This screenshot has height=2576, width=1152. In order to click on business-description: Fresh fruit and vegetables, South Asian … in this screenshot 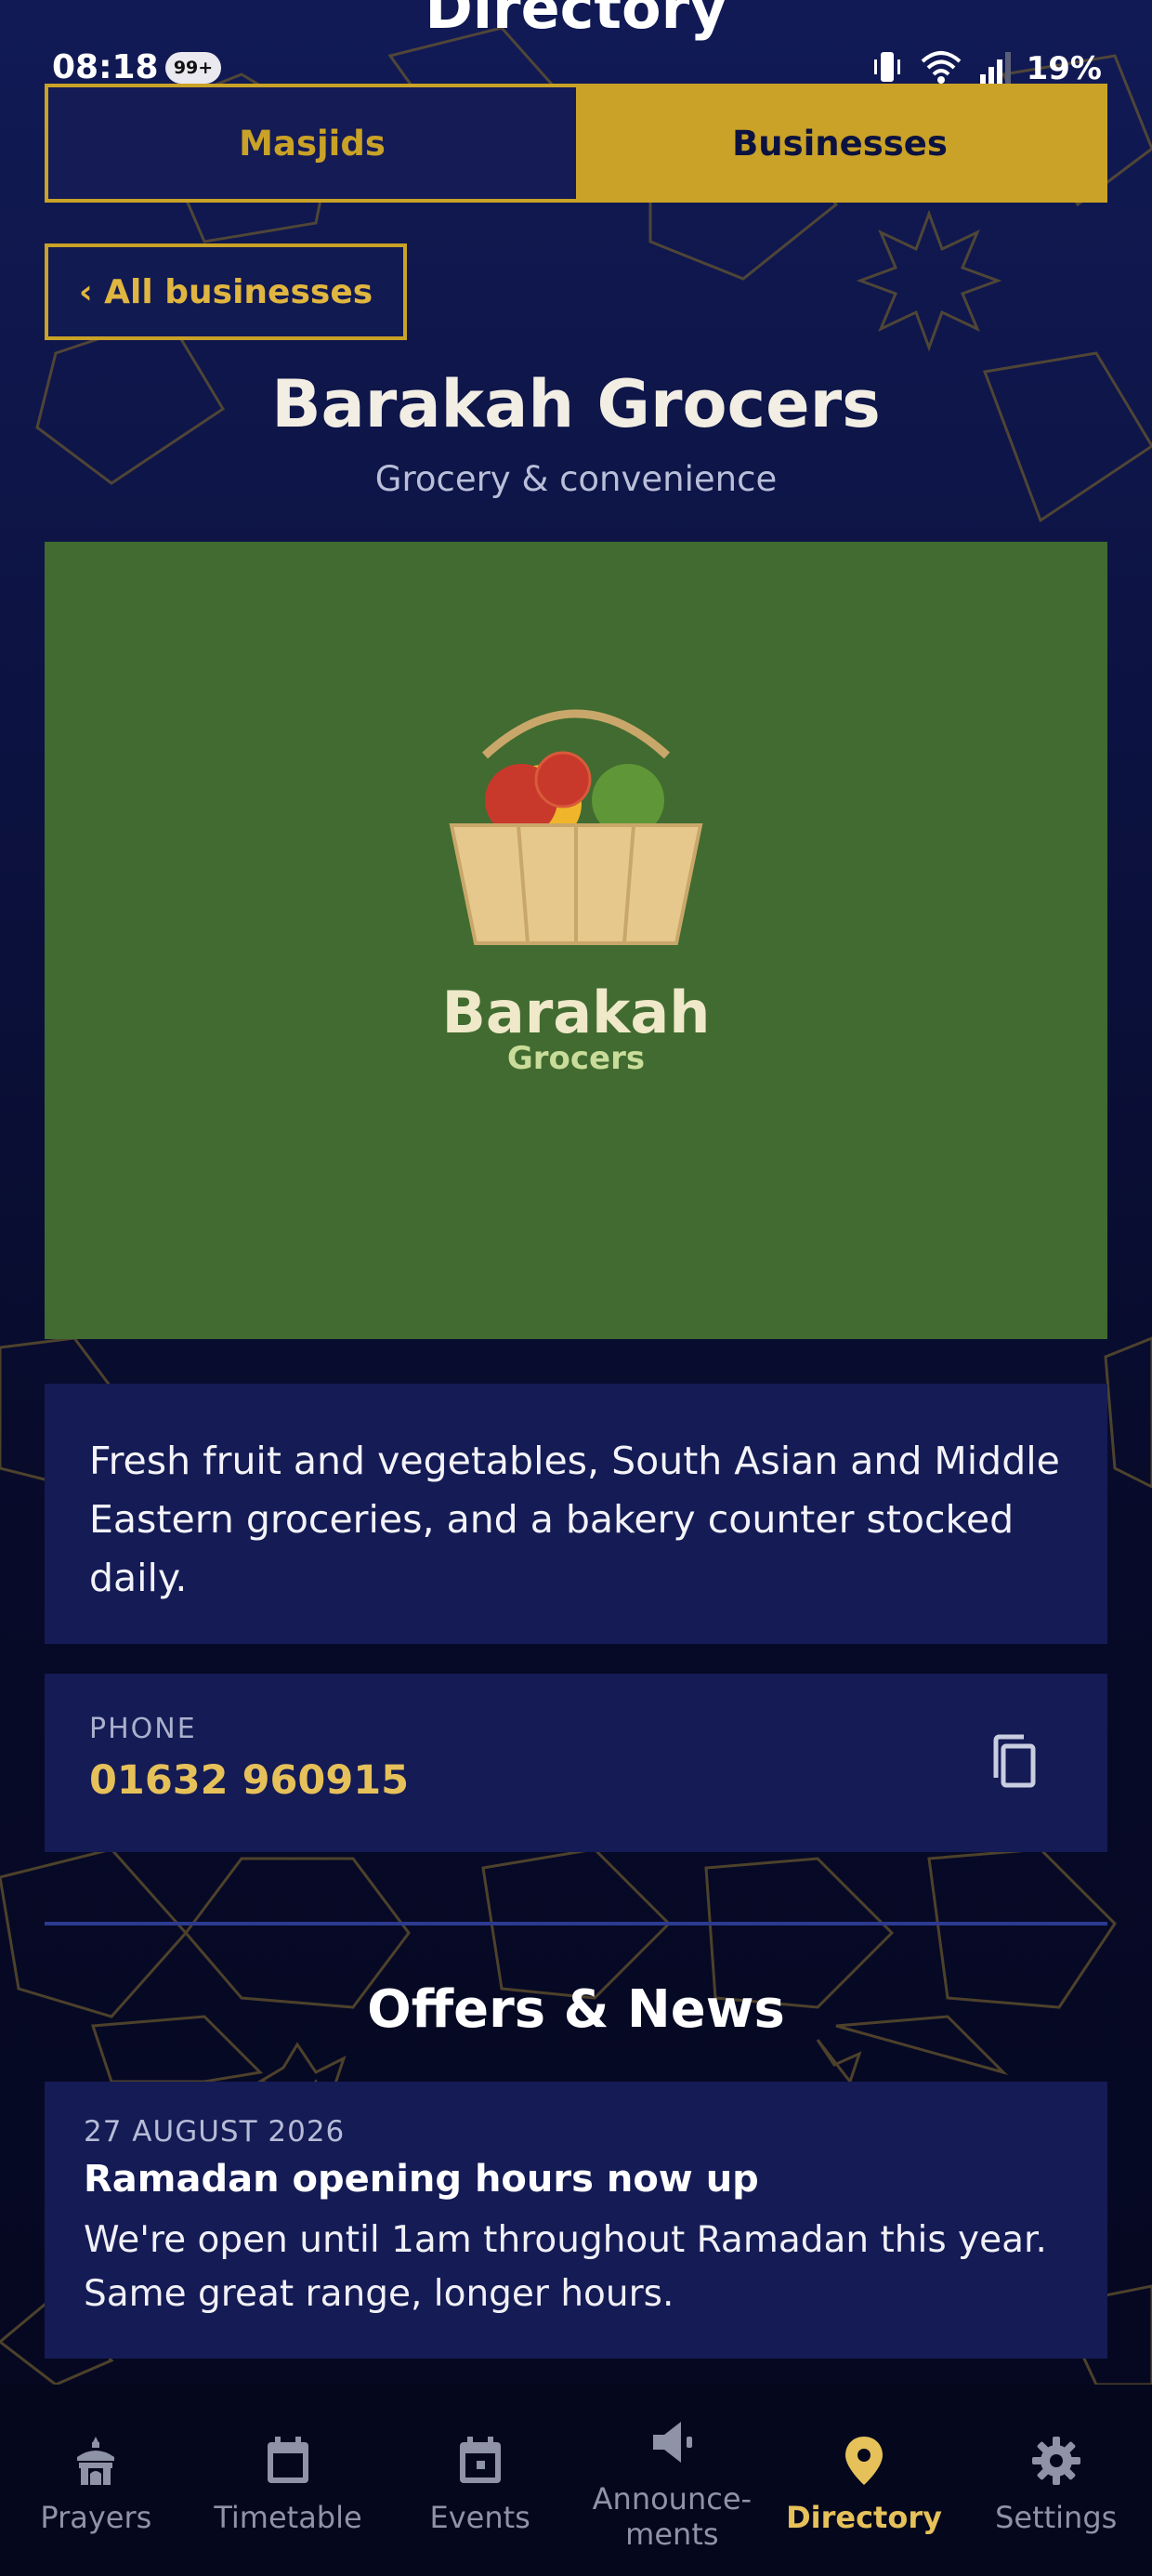, I will do `click(576, 1514)`.